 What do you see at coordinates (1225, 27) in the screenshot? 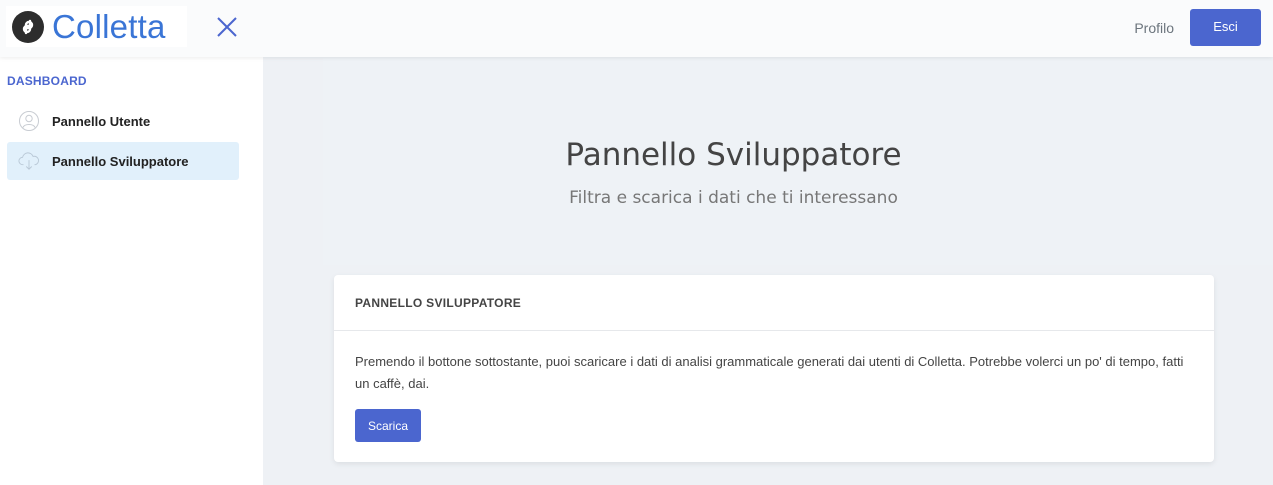
I see `logout-button: Esci` at bounding box center [1225, 27].